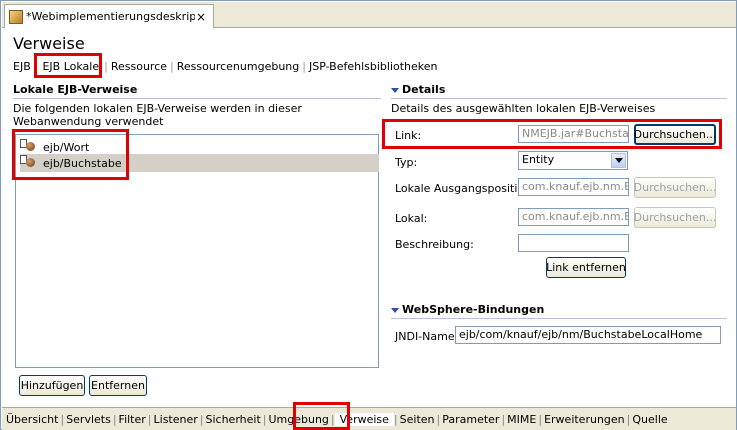  What do you see at coordinates (573, 160) in the screenshot?
I see `type-select: Entity` at bounding box center [573, 160].